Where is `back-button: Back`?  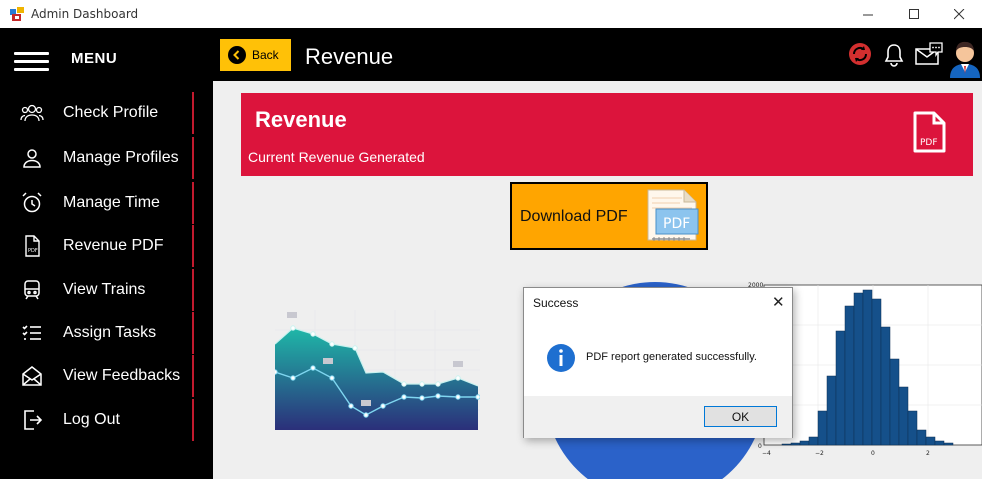 back-button: Back is located at coordinates (255, 55).